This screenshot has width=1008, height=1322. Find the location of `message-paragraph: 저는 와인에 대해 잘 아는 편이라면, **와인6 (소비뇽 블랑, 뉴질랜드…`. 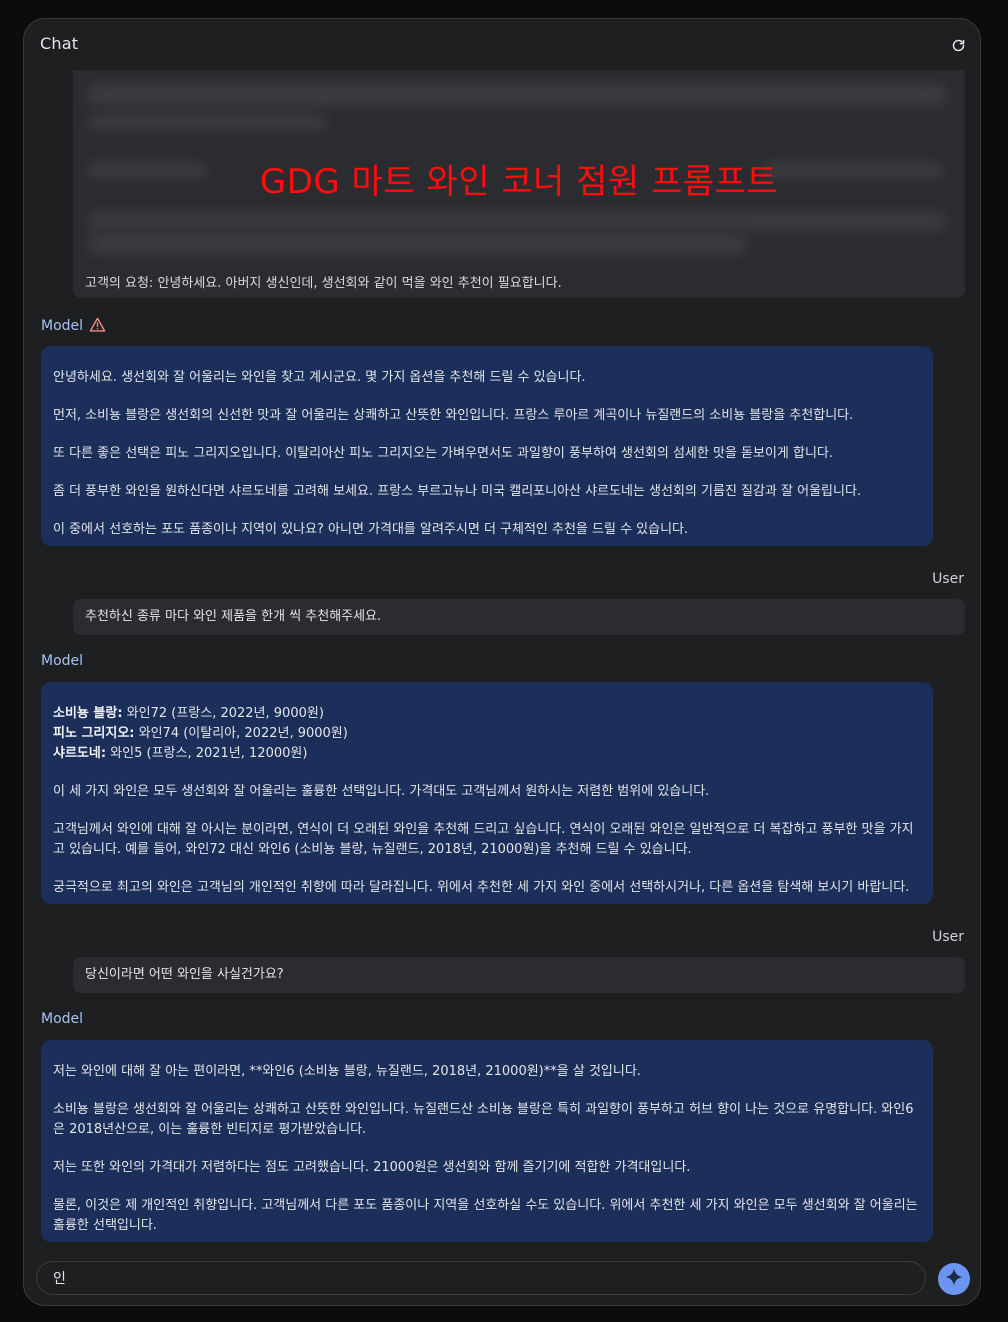

message-paragraph: 저는 와인에 대해 잘 아는 편이라면, **와인6 (소비뇽 블랑, 뉴질랜드… is located at coordinates (347, 1071).